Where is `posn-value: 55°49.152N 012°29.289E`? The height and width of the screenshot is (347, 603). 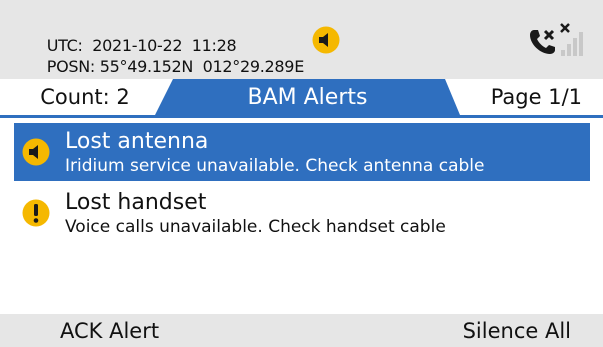 posn-value: 55°49.152N 012°29.289E is located at coordinates (202, 66).